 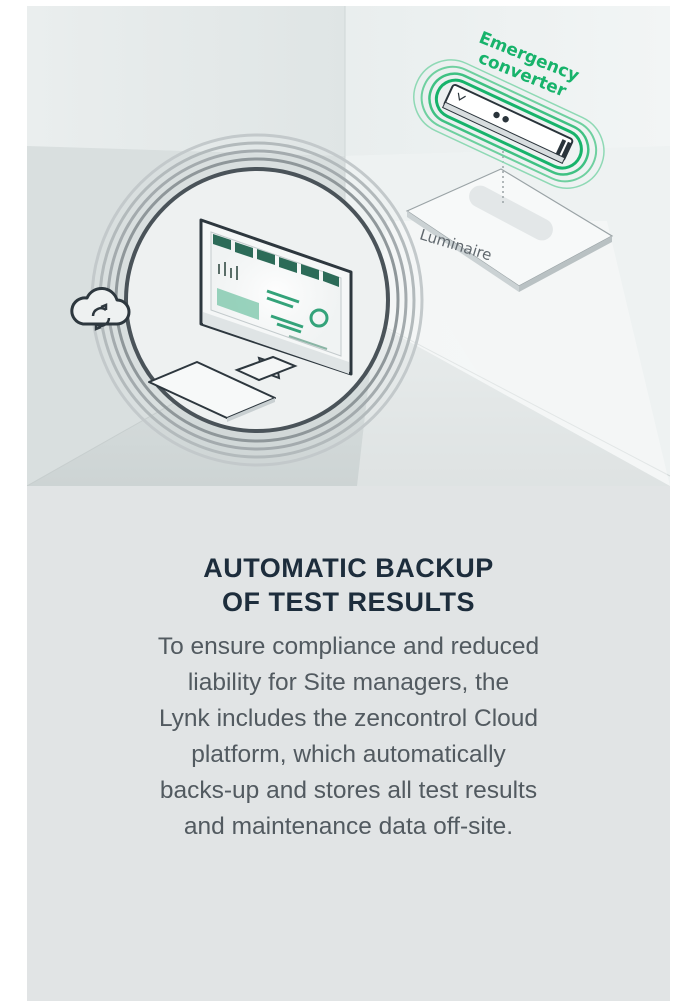 What do you see at coordinates (348, 682) in the screenshot?
I see `description-line2: liability for Site managers, the` at bounding box center [348, 682].